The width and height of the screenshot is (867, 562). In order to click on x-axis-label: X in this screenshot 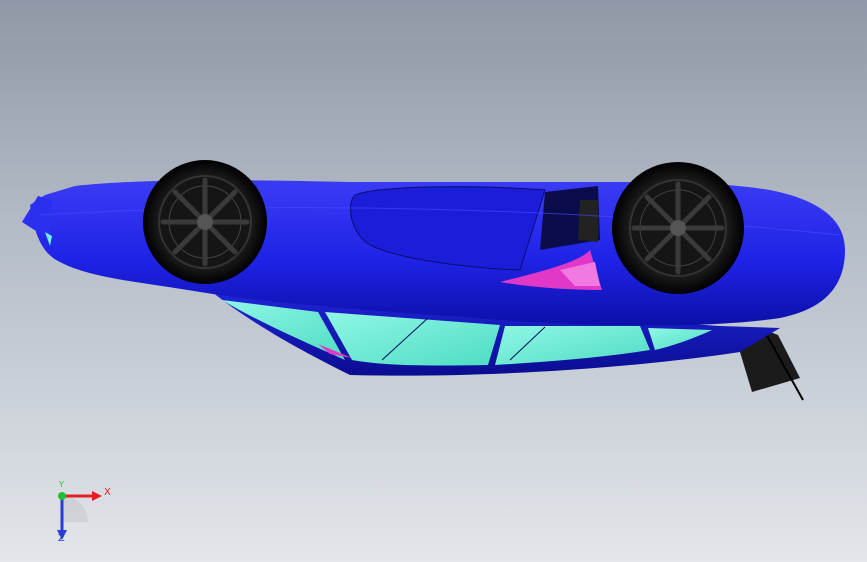, I will do `click(107, 492)`.